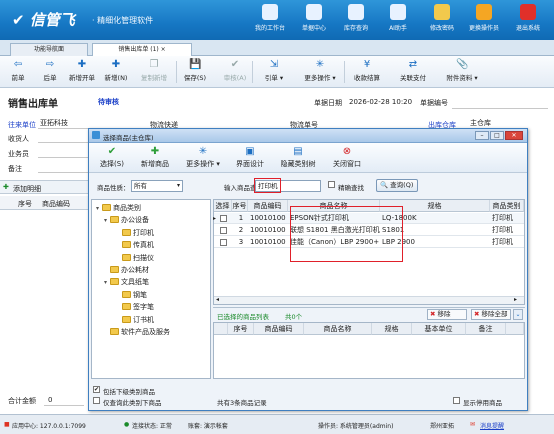 This screenshot has width=554, height=434. What do you see at coordinates (480, 123) in the screenshot?
I see `warehouse-value: 主仓库` at bounding box center [480, 123].